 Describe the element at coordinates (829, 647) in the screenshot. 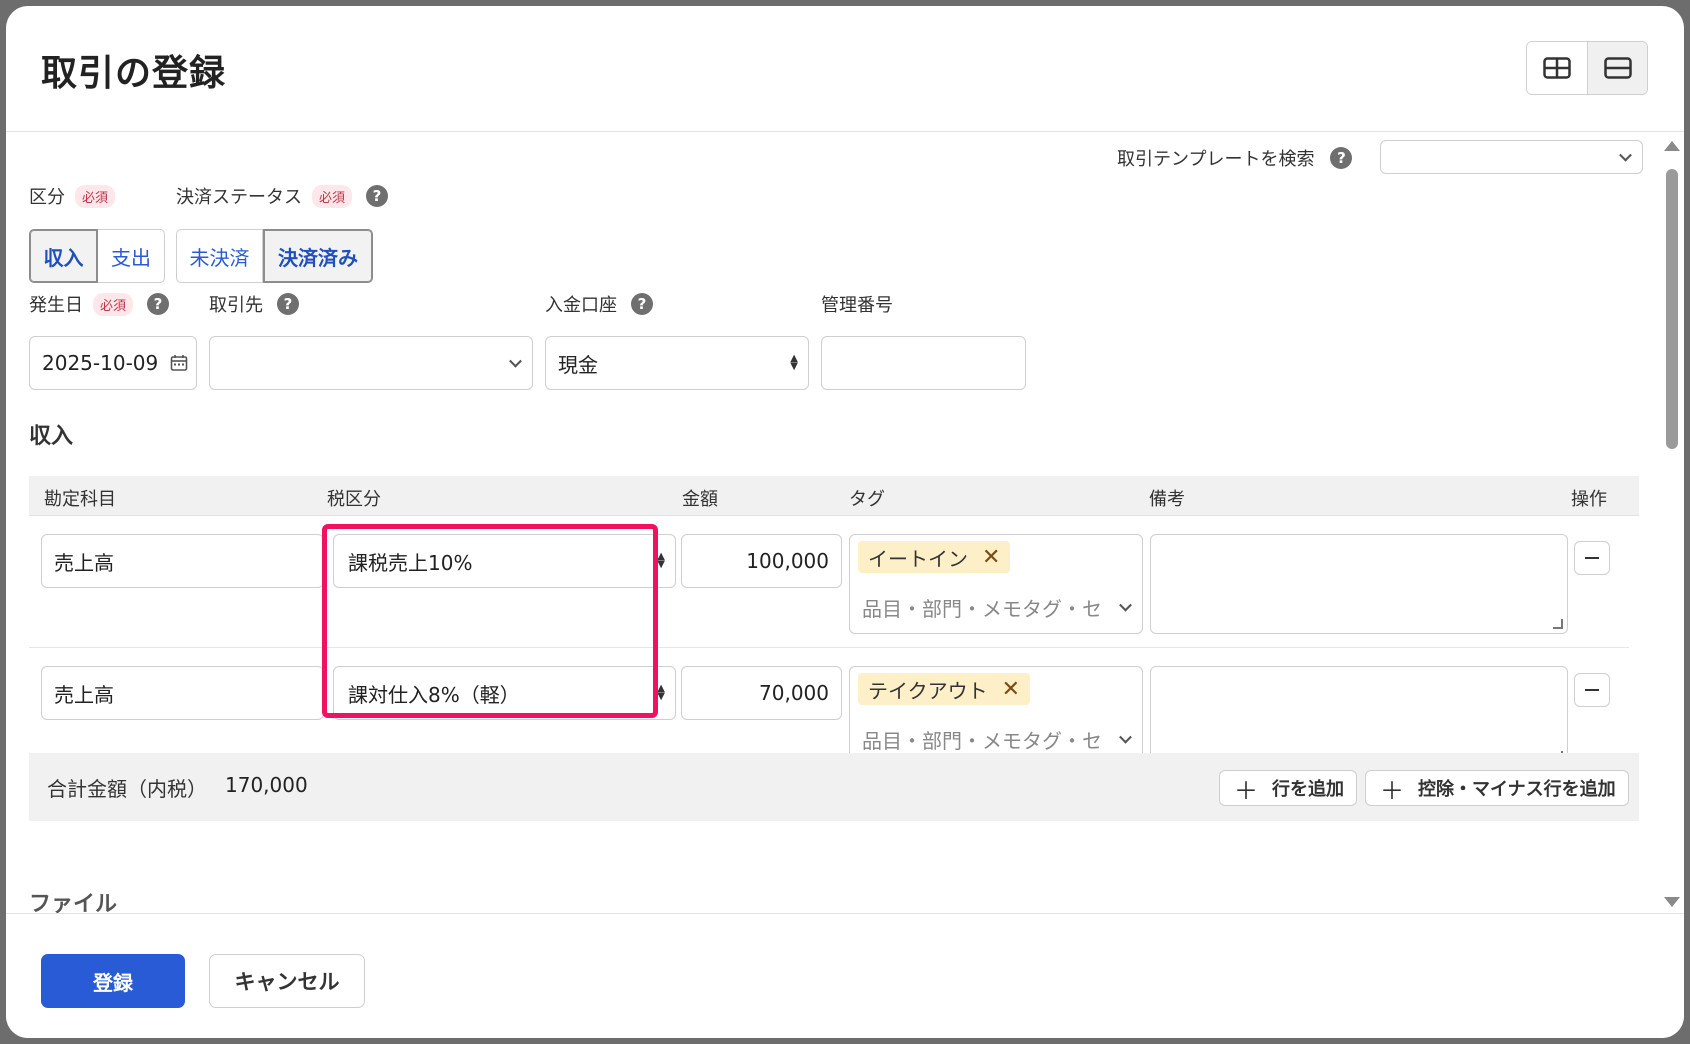

I see `row-divider` at that location.